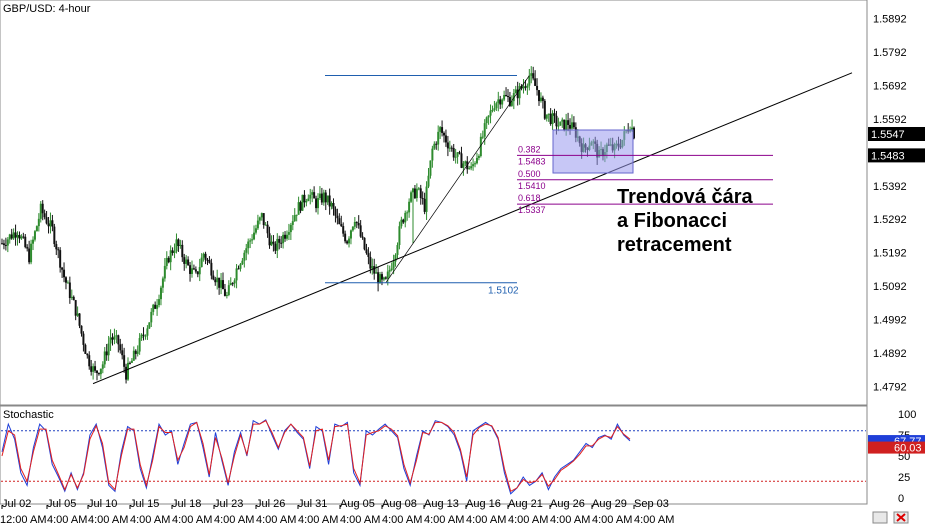 The height and width of the screenshot is (525, 925). I want to click on fib-price-label: 1.5483, so click(532, 161).